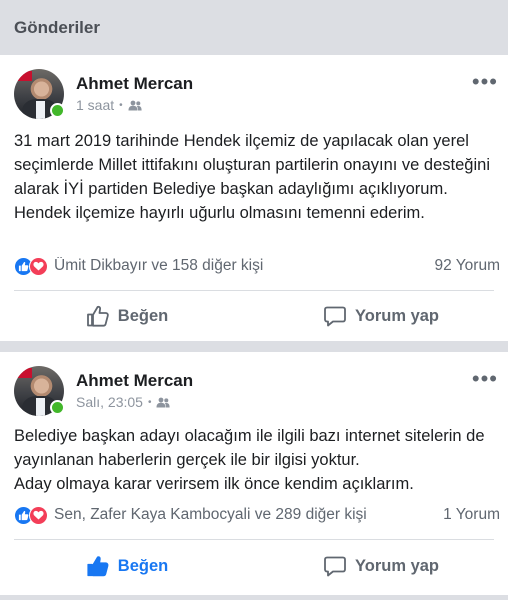  Describe the element at coordinates (468, 266) in the screenshot. I see `comments-count: 92 Yorum` at that location.